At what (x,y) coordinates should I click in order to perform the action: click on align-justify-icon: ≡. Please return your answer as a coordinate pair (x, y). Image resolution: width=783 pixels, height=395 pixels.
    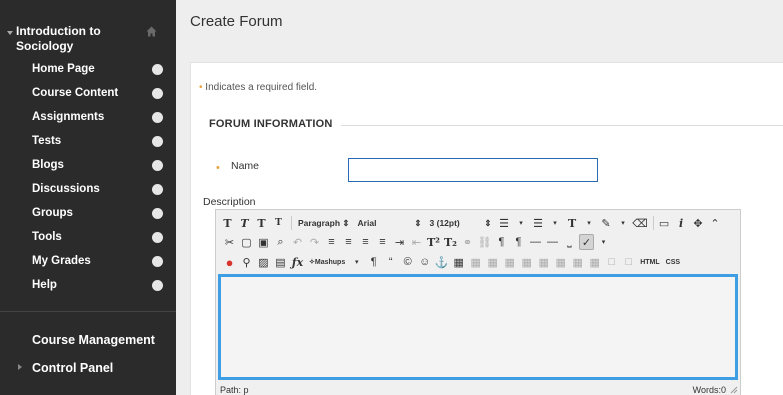
    Looking at the image, I should click on (382, 242).